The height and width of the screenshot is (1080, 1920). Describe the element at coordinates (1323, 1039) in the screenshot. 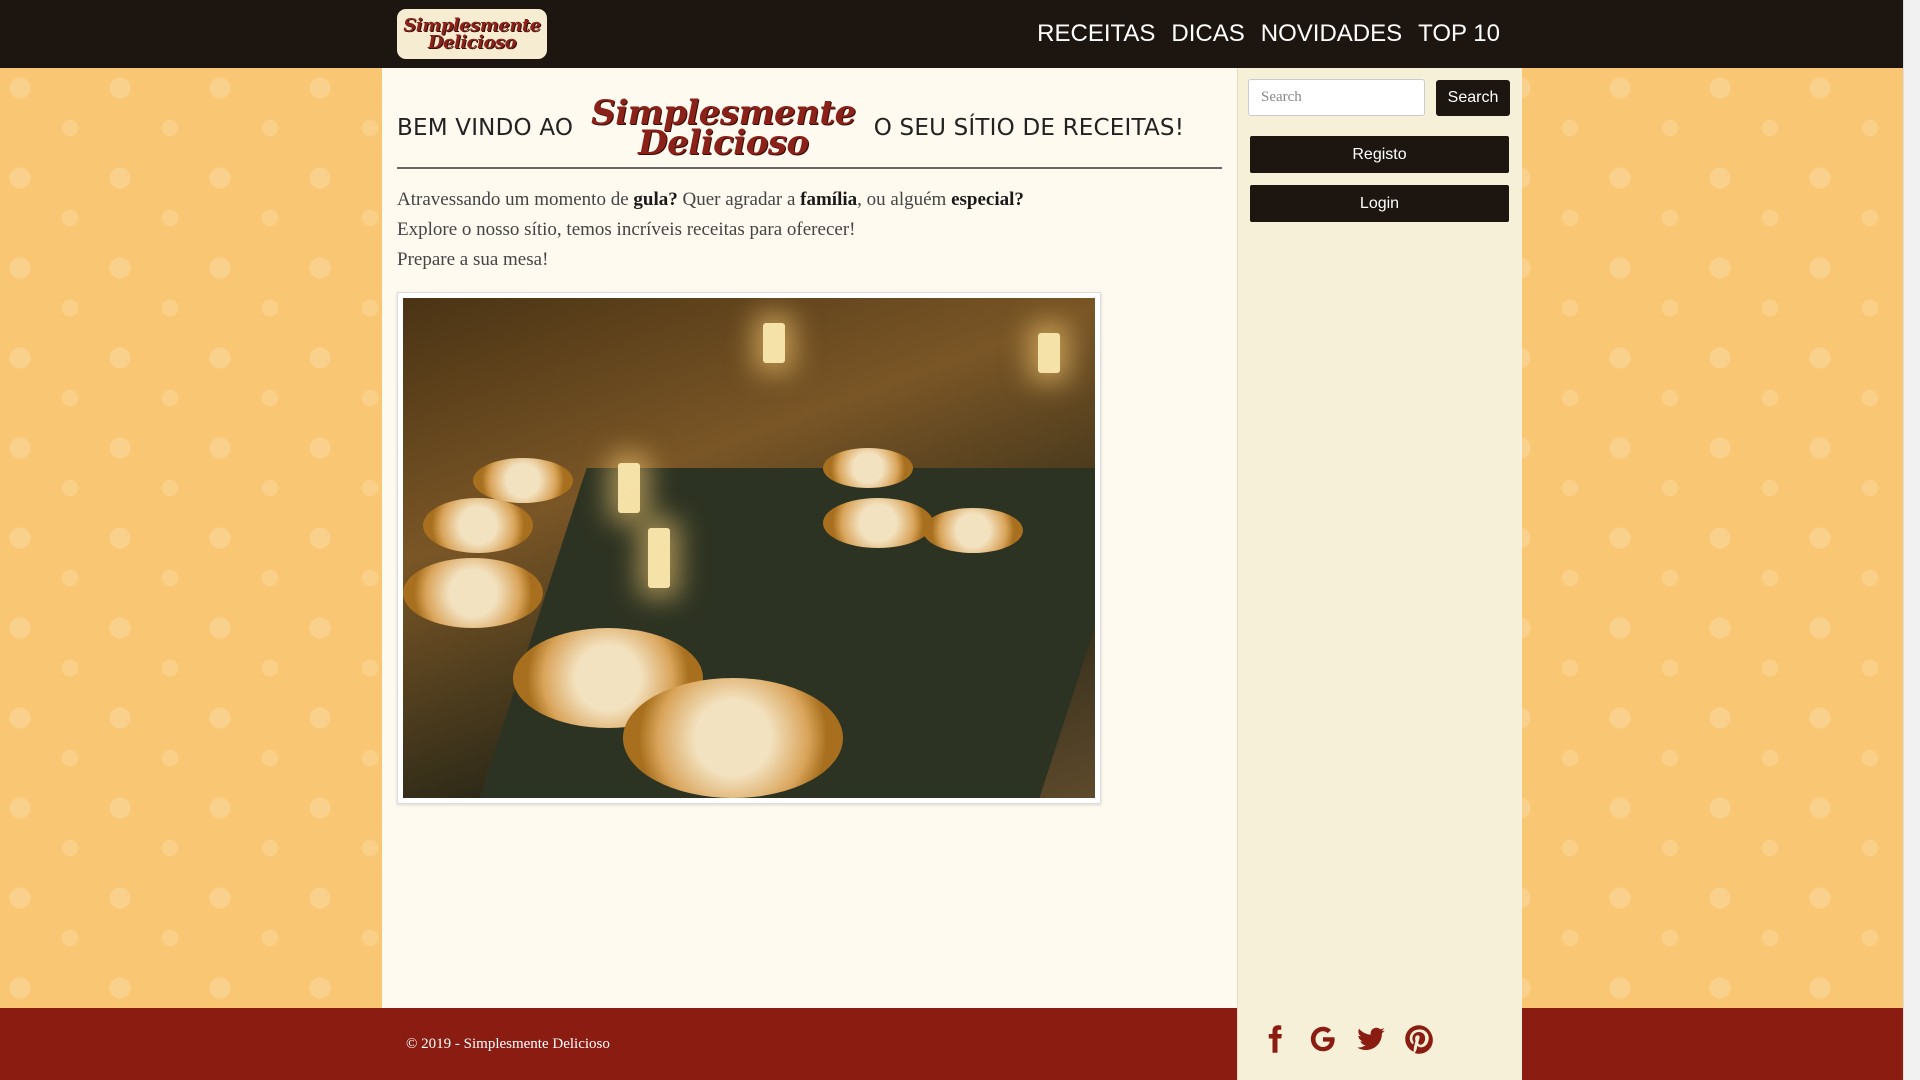

I see `google-icon` at that location.